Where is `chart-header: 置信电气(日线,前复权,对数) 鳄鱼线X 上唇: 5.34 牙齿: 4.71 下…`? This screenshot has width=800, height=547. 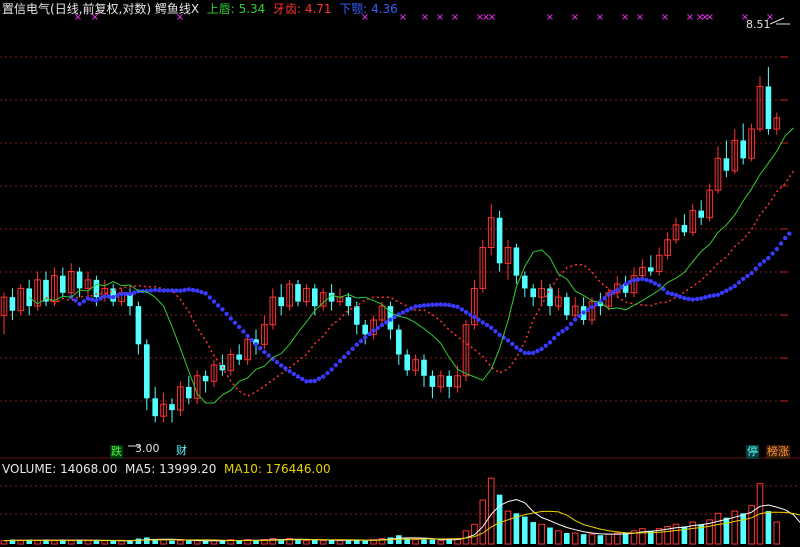
chart-header: 置信电气(日线,前复权,对数) 鳄鱼线X 上唇: 5.34 牙齿: 4.71 下… is located at coordinates (200, 9).